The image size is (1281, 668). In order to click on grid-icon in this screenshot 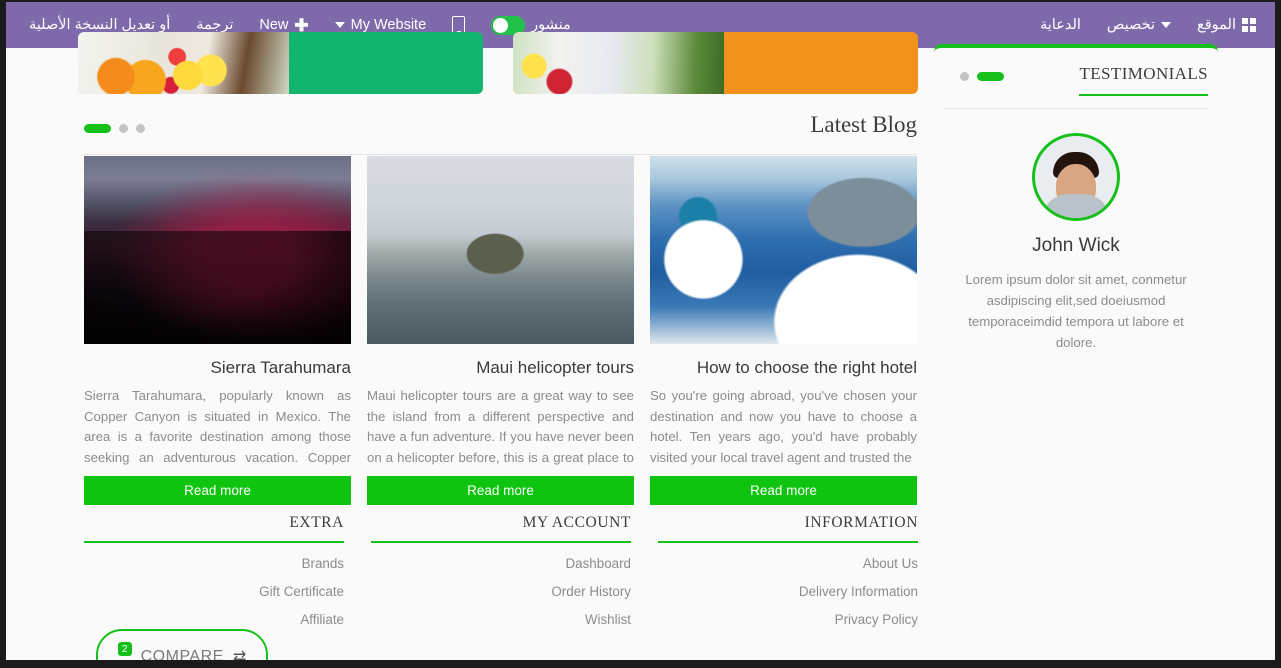, I will do `click(1249, 25)`.